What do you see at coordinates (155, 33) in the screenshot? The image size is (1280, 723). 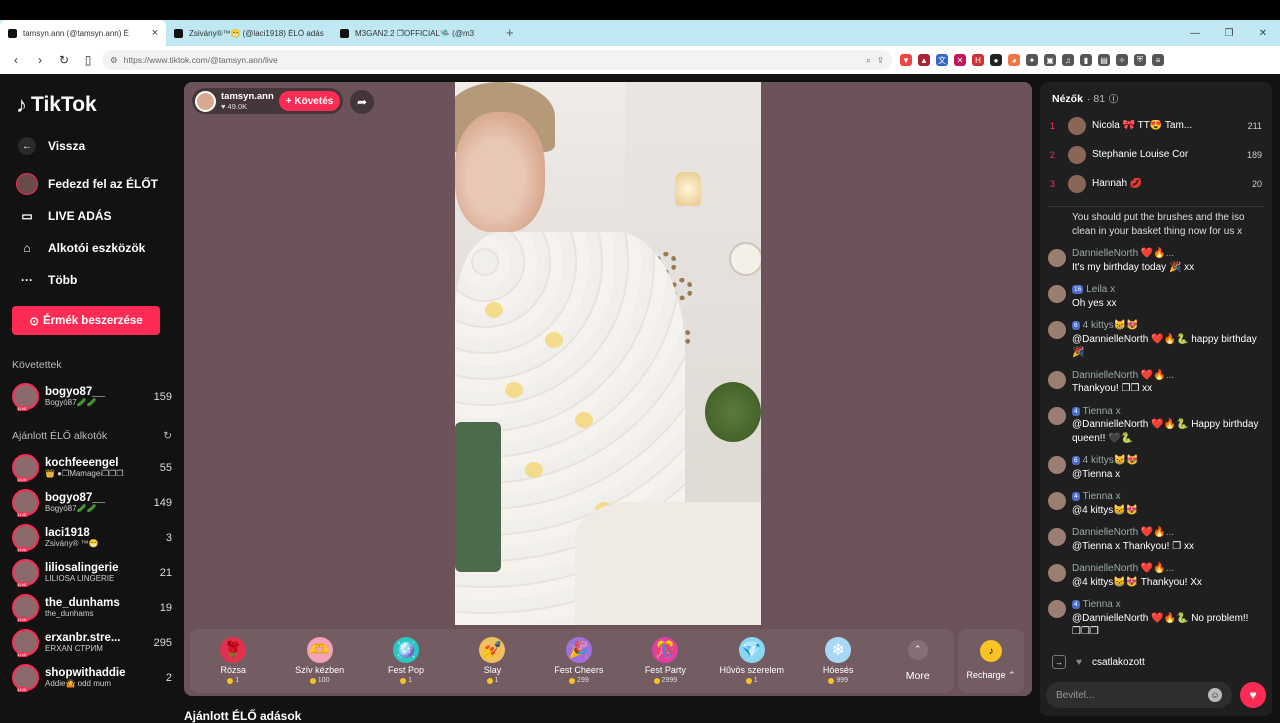 I see `close-tab-icon: ×` at bounding box center [155, 33].